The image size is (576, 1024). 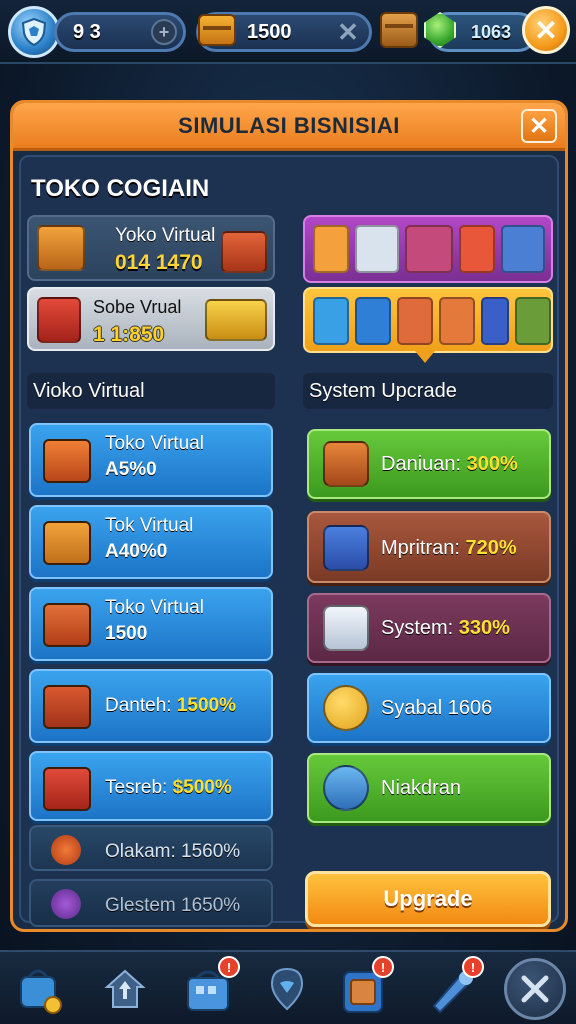 What do you see at coordinates (495, 321) in the screenshot?
I see `phone-icon` at bounding box center [495, 321].